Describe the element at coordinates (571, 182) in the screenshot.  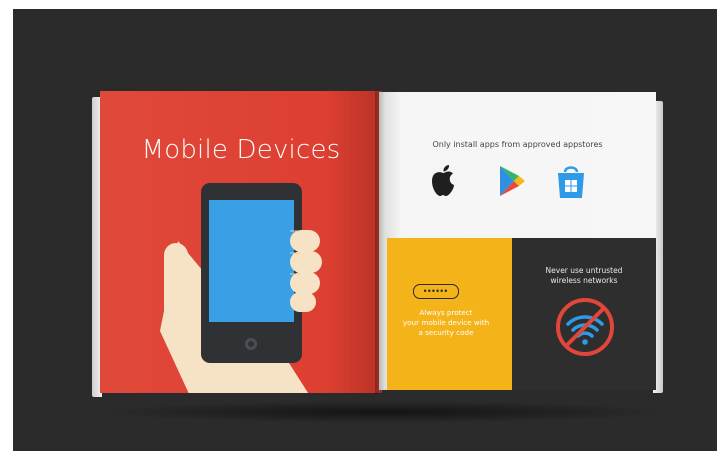
I see `windows-store-icon` at that location.